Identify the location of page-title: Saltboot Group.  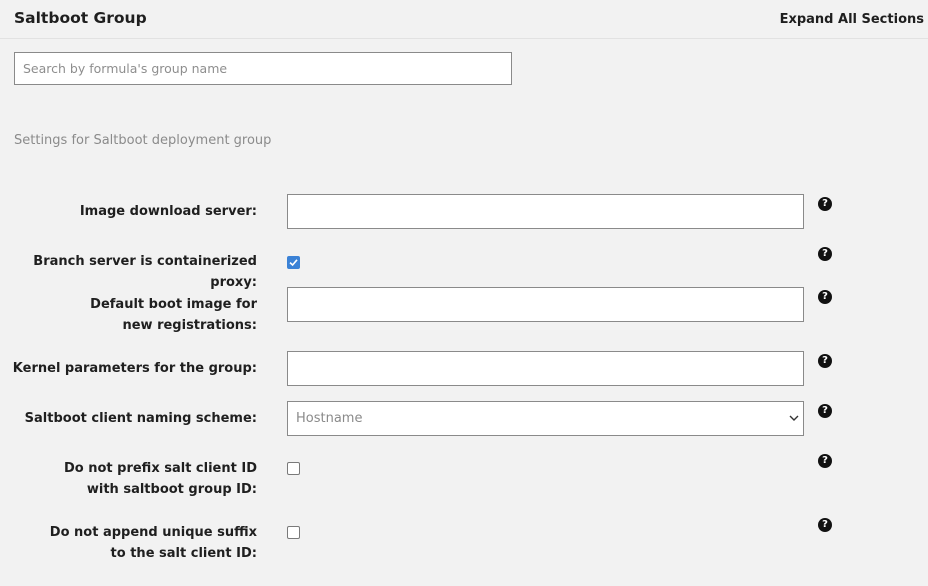
(80, 18).